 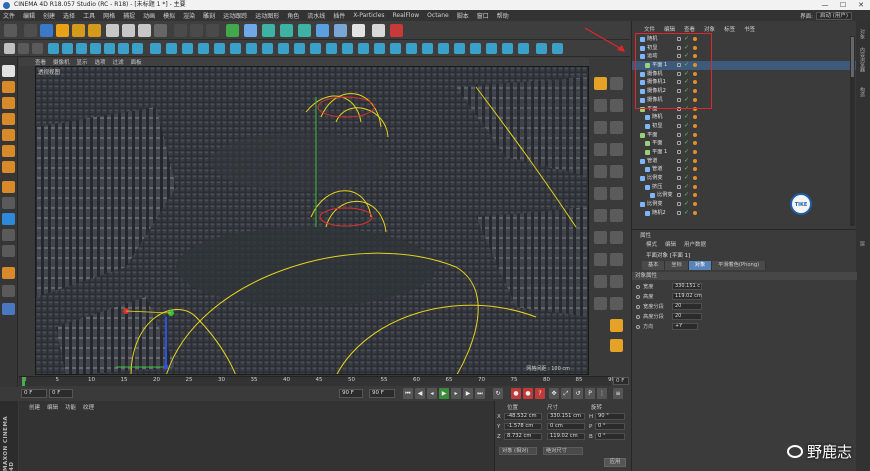 What do you see at coordinates (89, 15) in the screenshot?
I see `menu-item: 工具` at bounding box center [89, 15].